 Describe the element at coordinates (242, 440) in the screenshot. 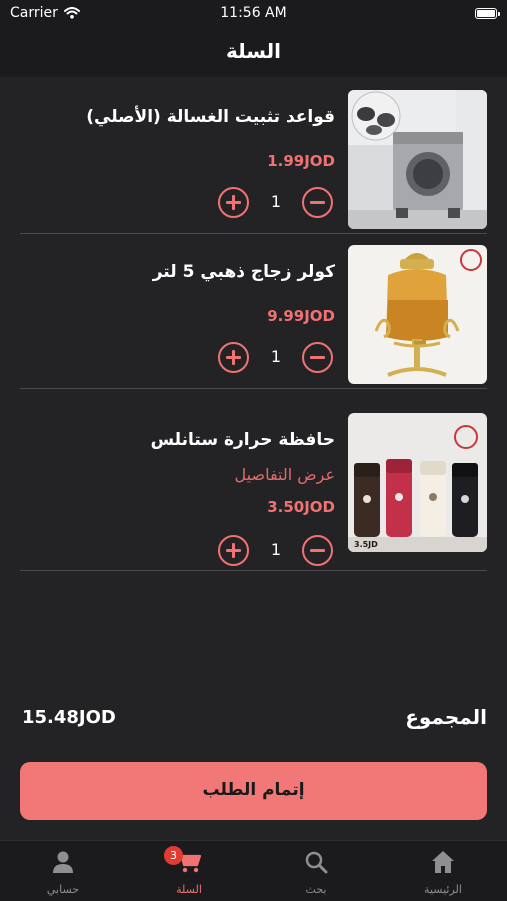

I see `product-name: حافظة حرارة ستانلس` at that location.